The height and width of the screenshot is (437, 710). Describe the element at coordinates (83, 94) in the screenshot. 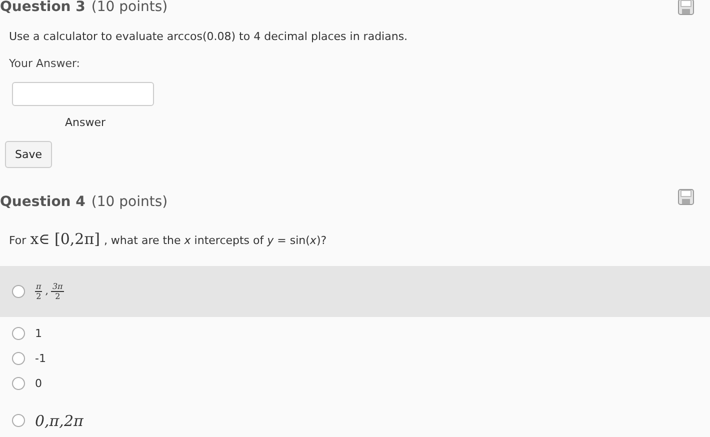

I see `answer-field` at that location.